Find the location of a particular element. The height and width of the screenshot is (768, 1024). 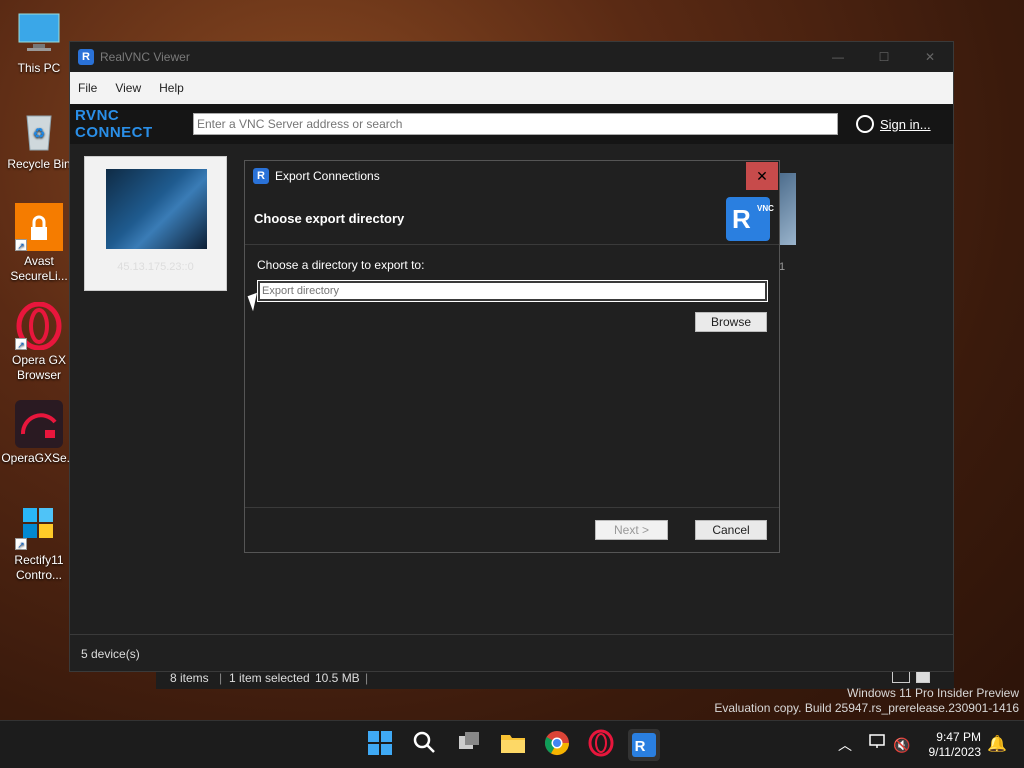

chrome-icon is located at coordinates (557, 745).